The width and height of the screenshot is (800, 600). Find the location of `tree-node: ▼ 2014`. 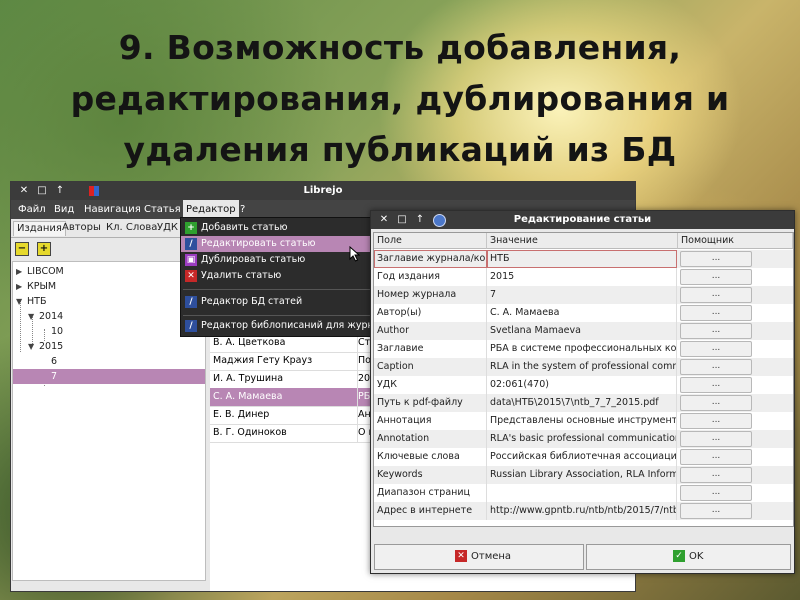

tree-node: ▼ 2014 is located at coordinates (109, 316).